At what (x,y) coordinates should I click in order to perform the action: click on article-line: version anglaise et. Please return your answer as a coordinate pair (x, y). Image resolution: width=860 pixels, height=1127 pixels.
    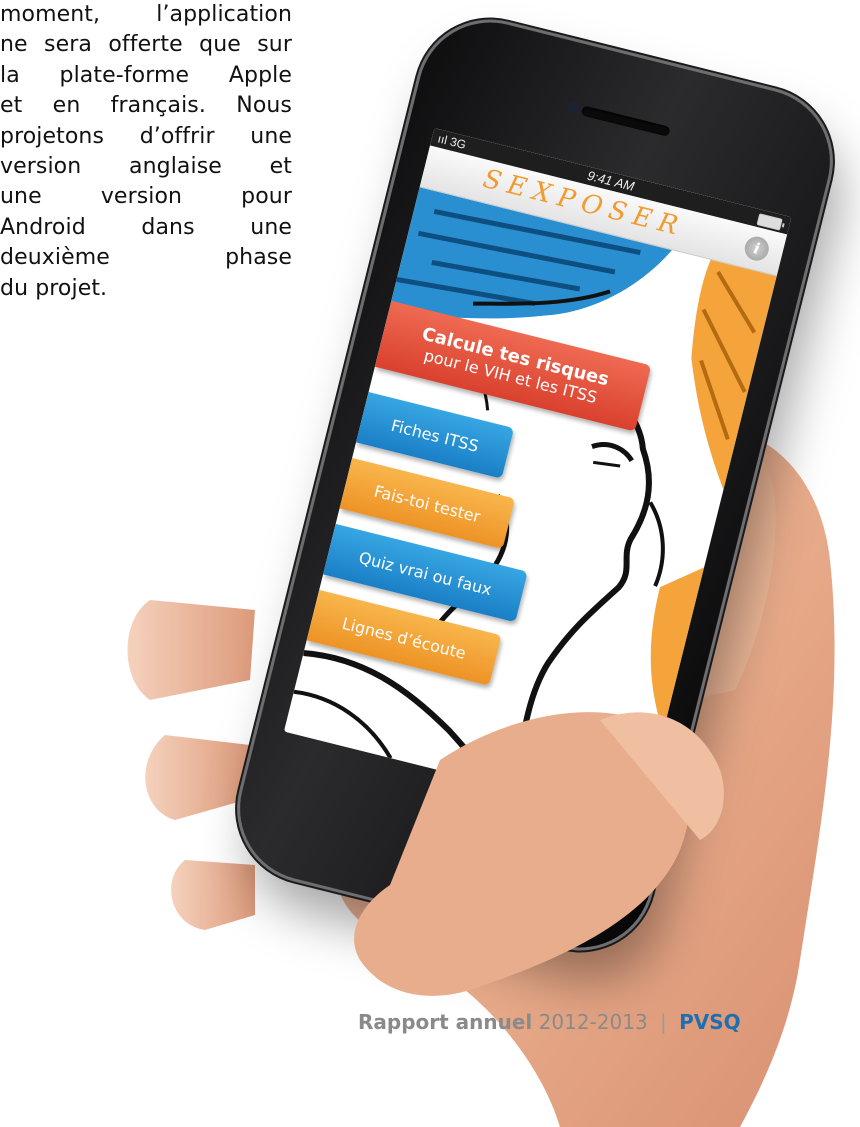
    Looking at the image, I should click on (146, 166).